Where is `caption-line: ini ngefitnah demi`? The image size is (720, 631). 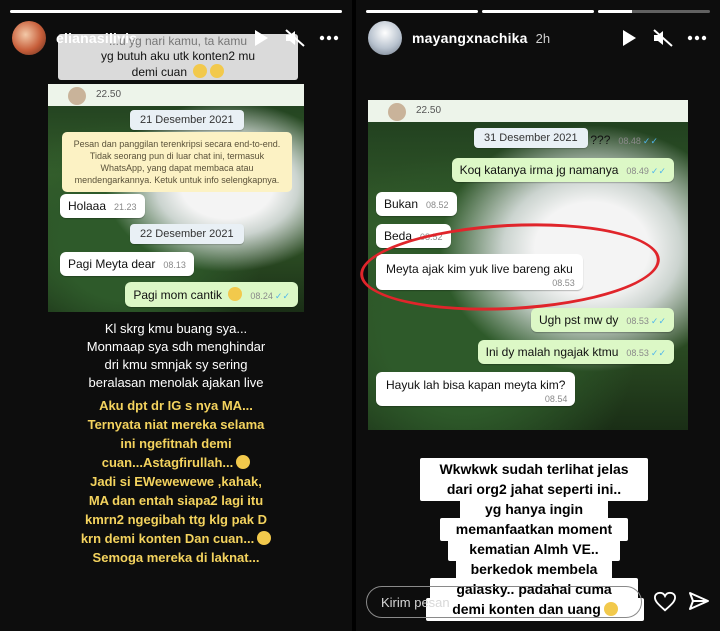
caption-line: ini ngefitnah demi is located at coordinates (176, 443).